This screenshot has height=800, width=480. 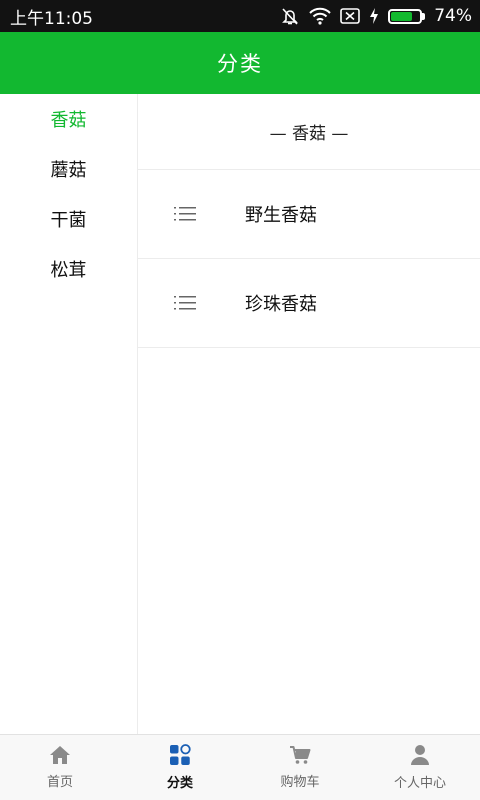 I want to click on sidebar-item-label: 蘑菇, so click(x=68, y=170).